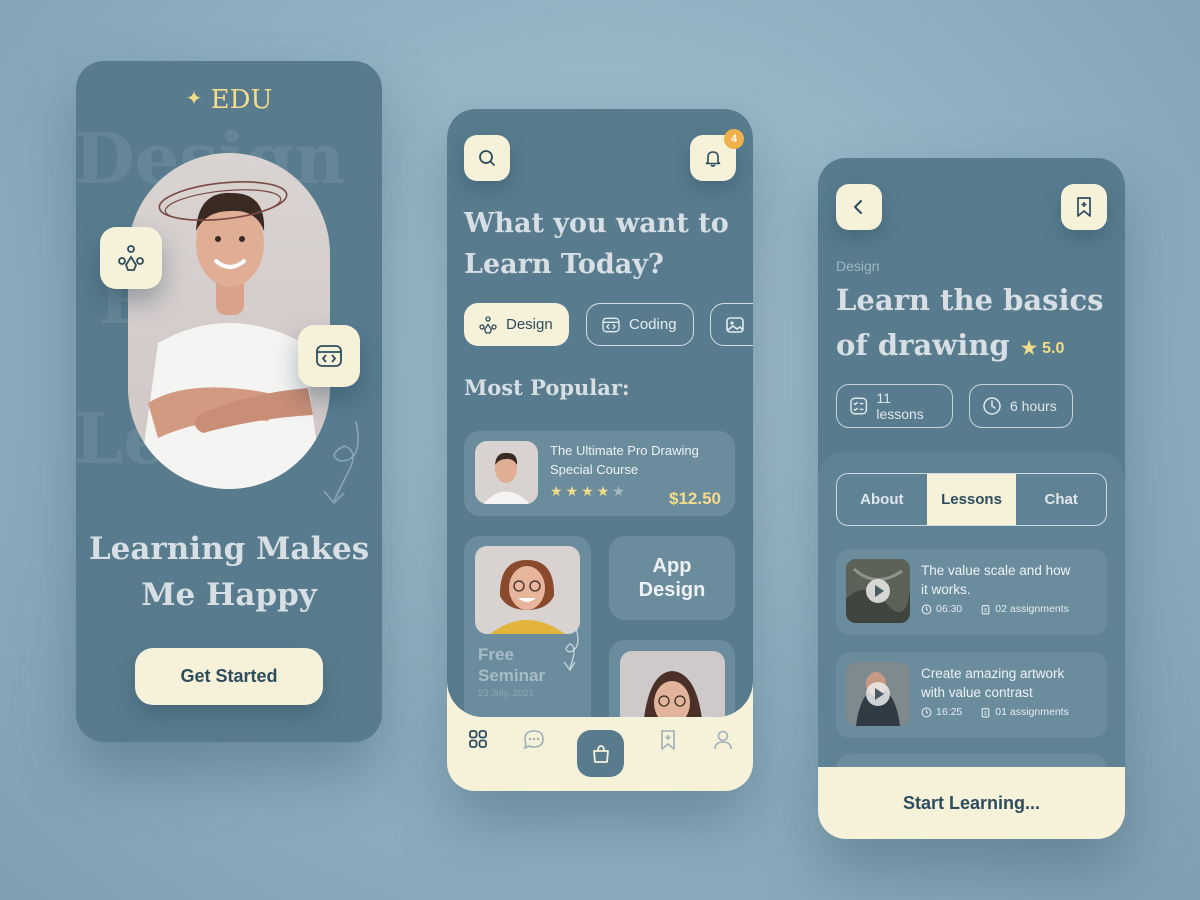  I want to click on search-icon, so click(487, 158).